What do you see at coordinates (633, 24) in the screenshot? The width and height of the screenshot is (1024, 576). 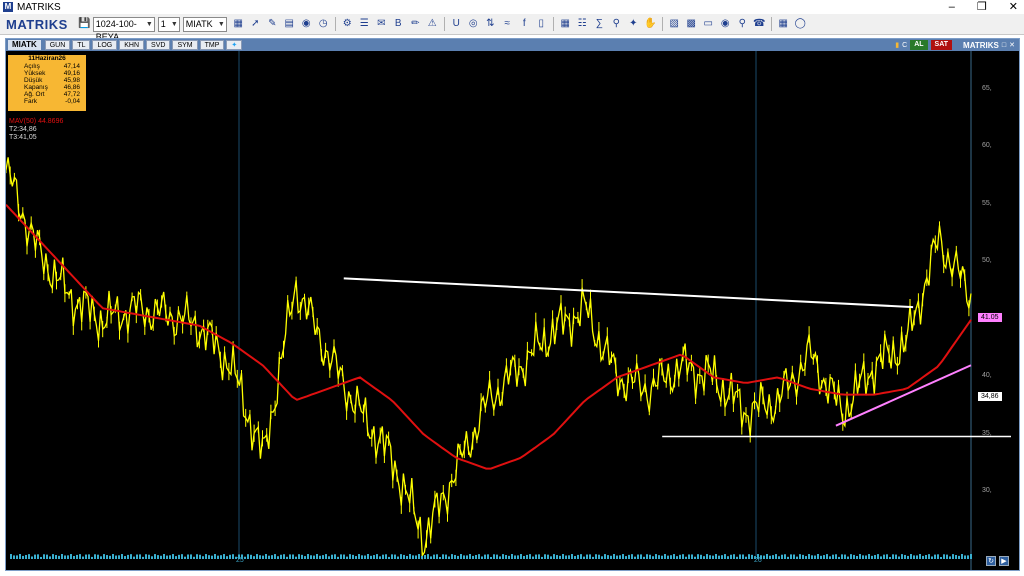 I see `search-icon: ✦` at bounding box center [633, 24].